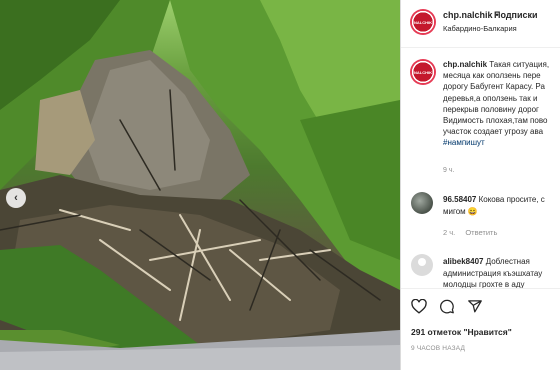 Image resolution: width=560 pixels, height=370 pixels. I want to click on caption-line: Такая ситуация,, so click(518, 64).